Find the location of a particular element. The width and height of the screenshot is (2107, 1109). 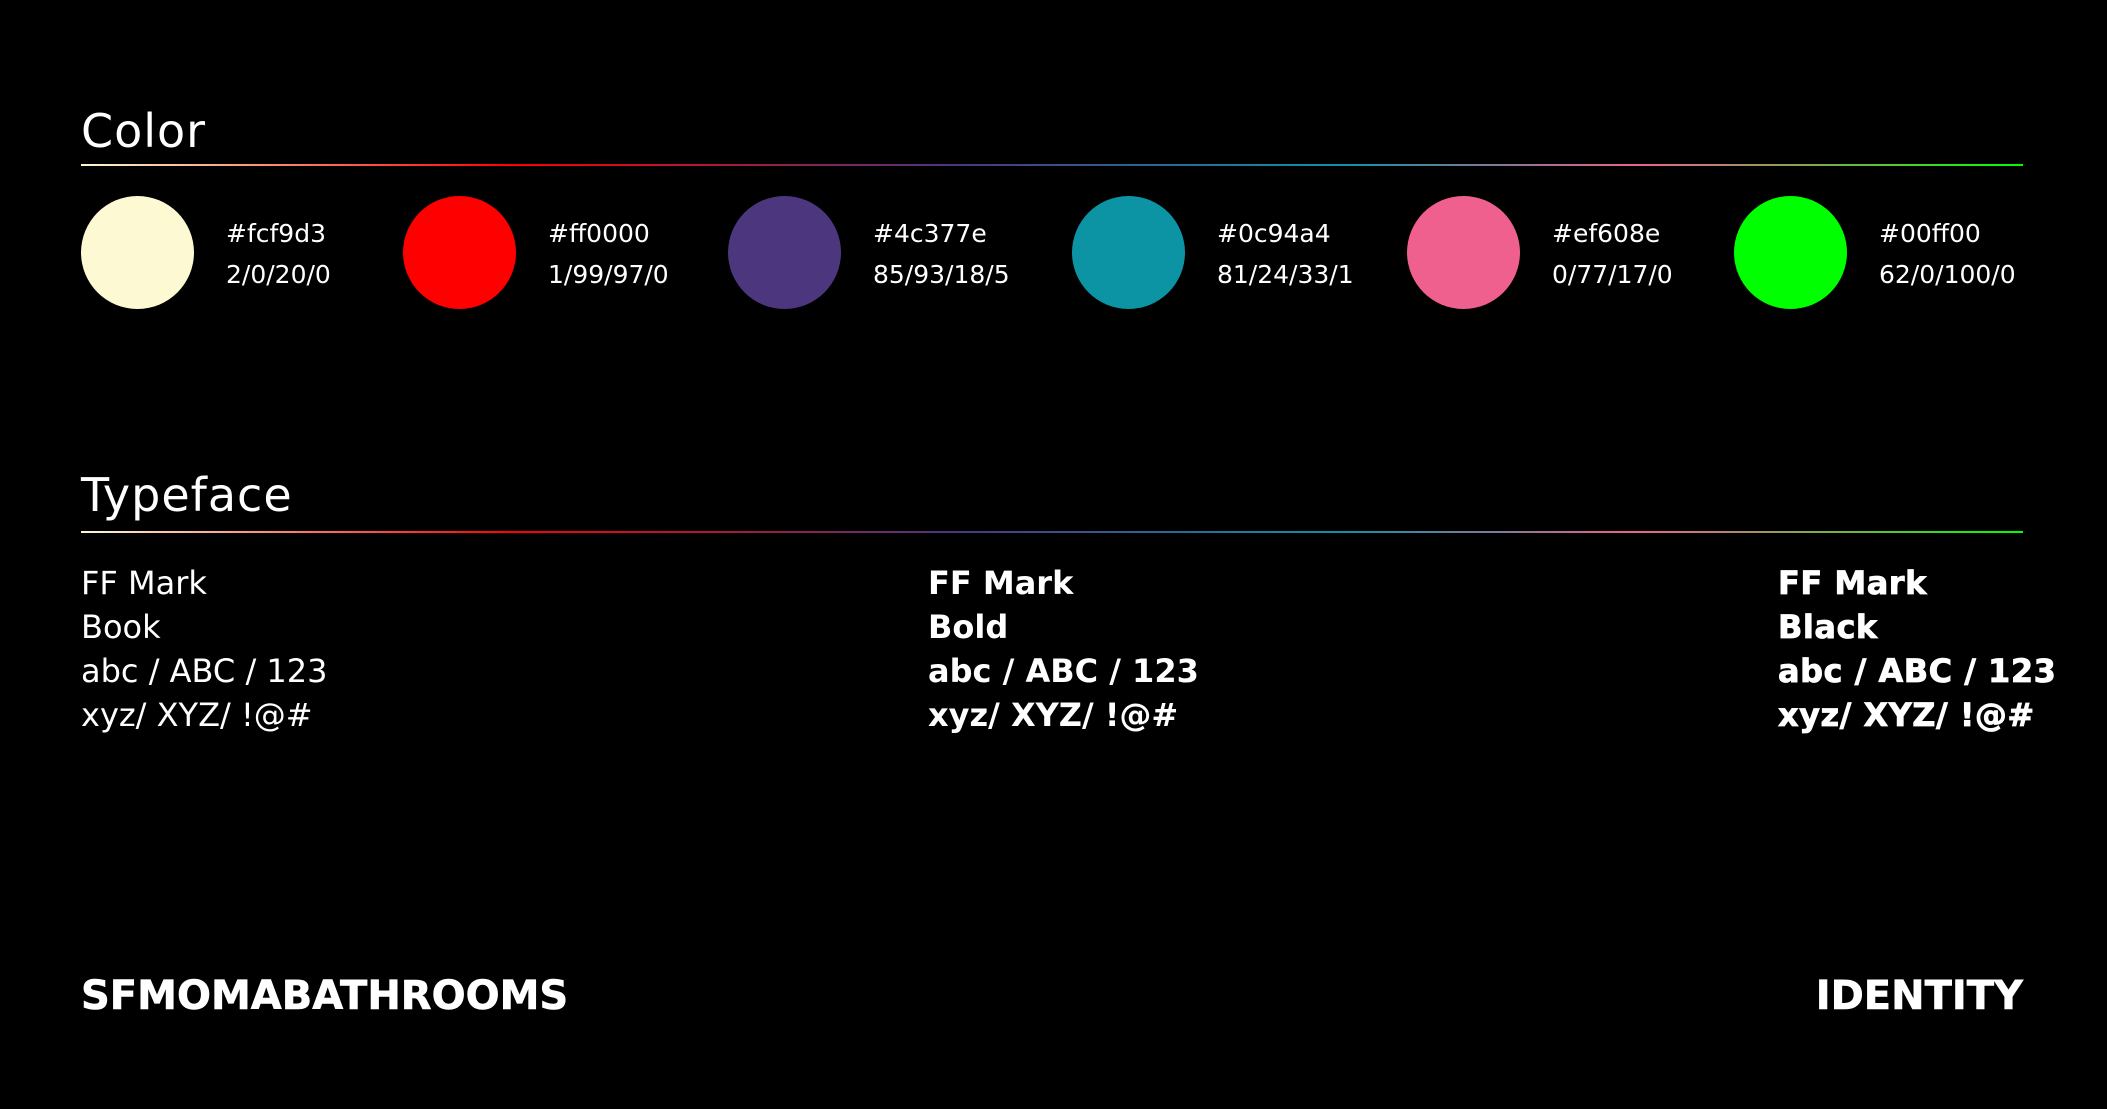

swatch-info: #ef608e 0/77/17/0 is located at coordinates (1612, 254).